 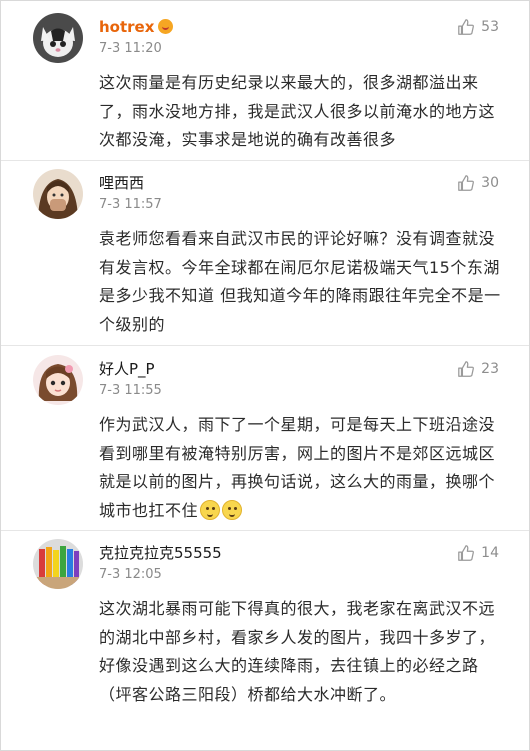 What do you see at coordinates (127, 369) in the screenshot?
I see `username: 好人P_P` at bounding box center [127, 369].